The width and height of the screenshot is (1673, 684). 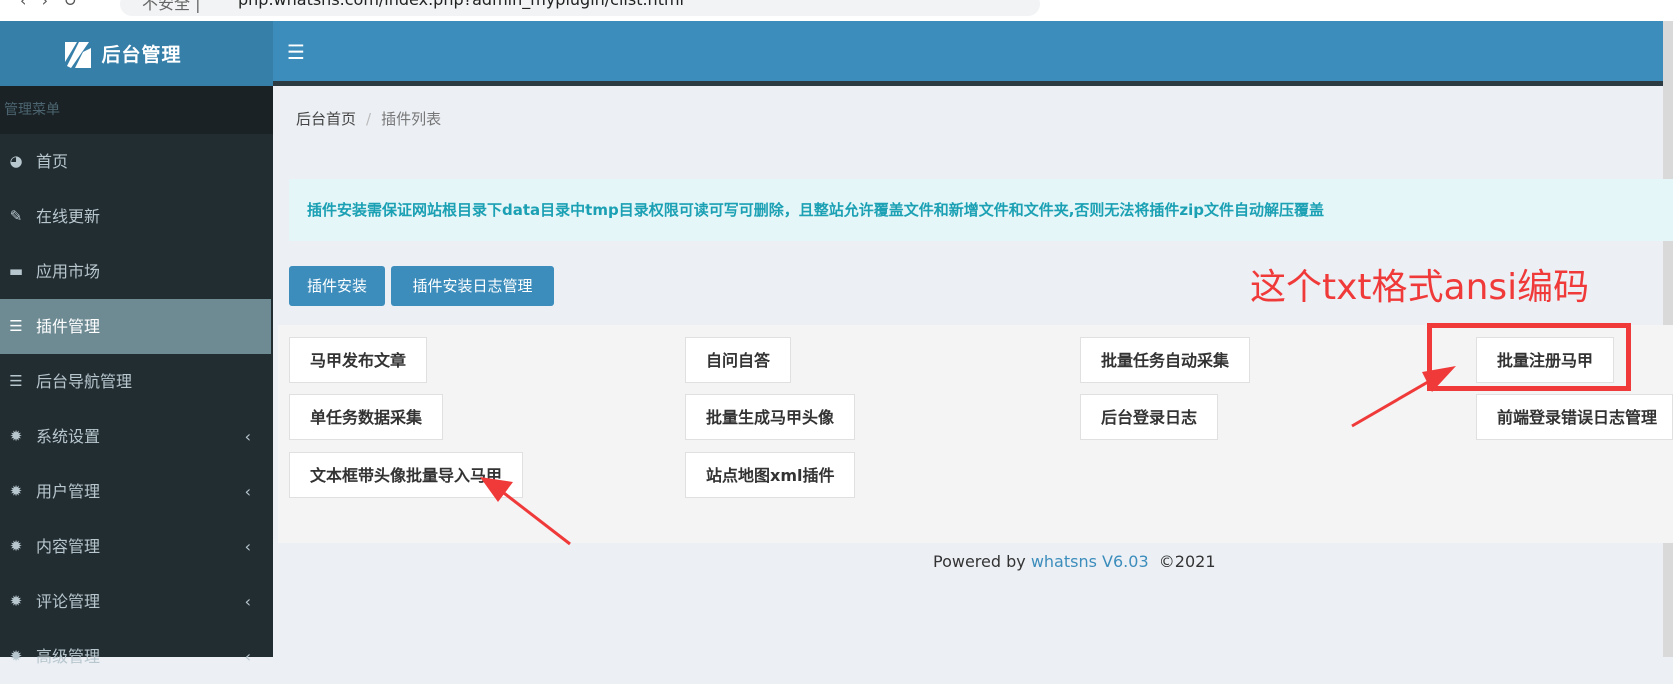 I want to click on annotation-arrow-right-line, so click(x=1396, y=400).